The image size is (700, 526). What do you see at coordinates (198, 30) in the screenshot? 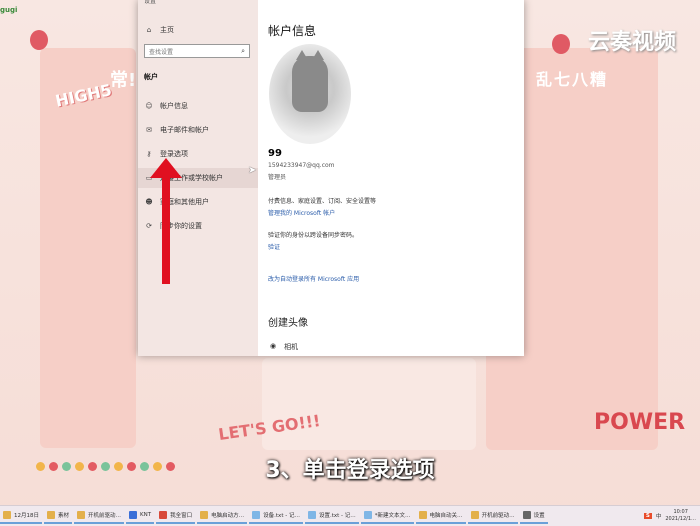
I see `sidebar-item-home: ⌂ 主页` at bounding box center [198, 30].